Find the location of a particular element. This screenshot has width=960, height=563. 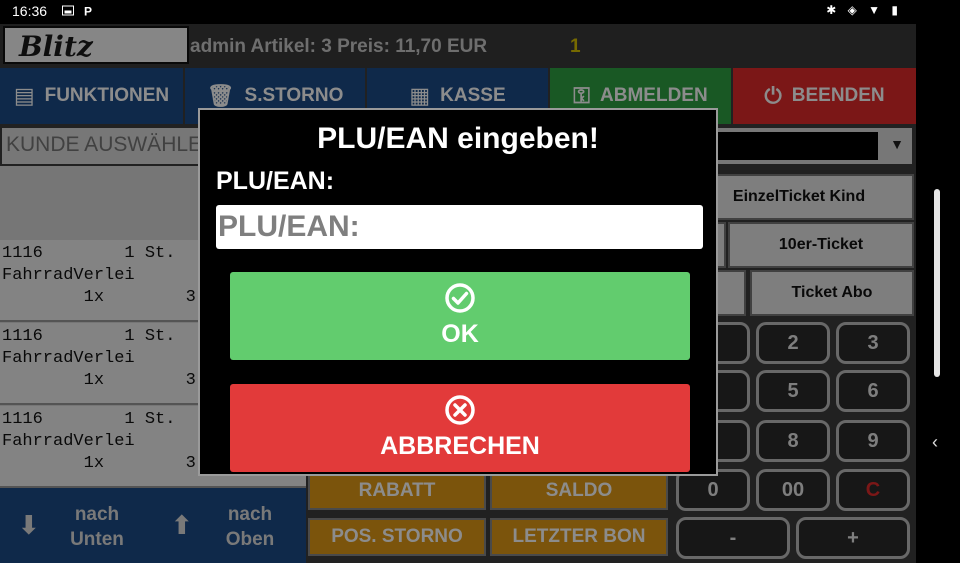

plu-ean-input is located at coordinates (459, 227).